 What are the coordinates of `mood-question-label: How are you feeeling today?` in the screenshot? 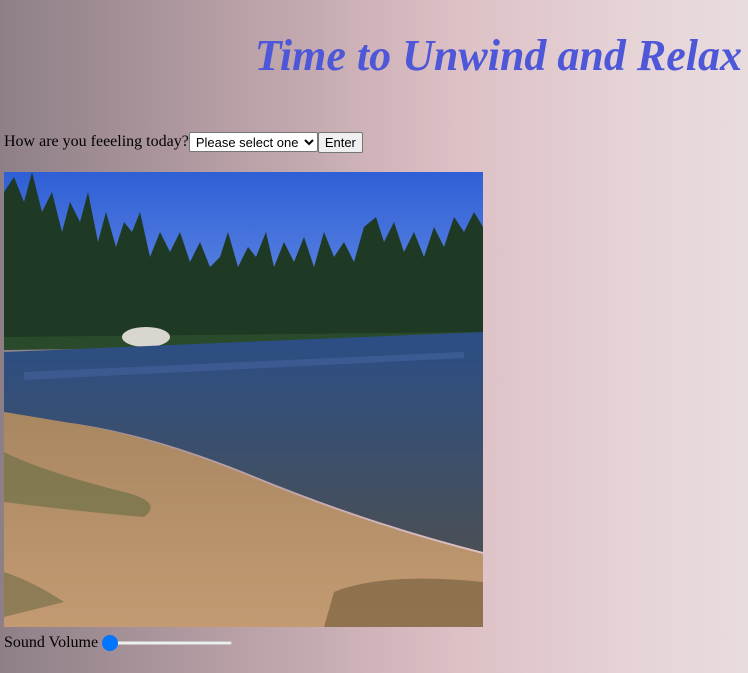 It's located at (96, 141).